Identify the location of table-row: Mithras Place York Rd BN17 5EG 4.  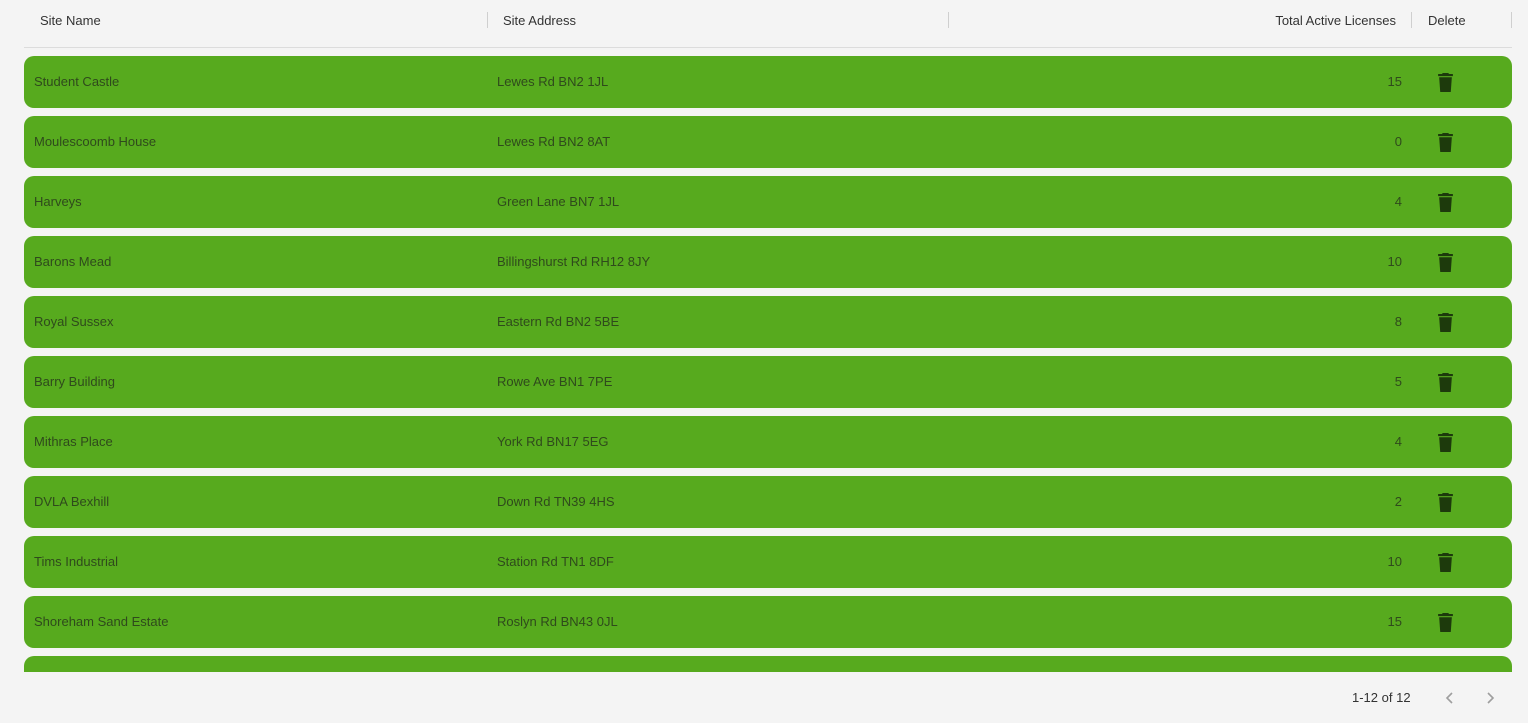
(768, 442).